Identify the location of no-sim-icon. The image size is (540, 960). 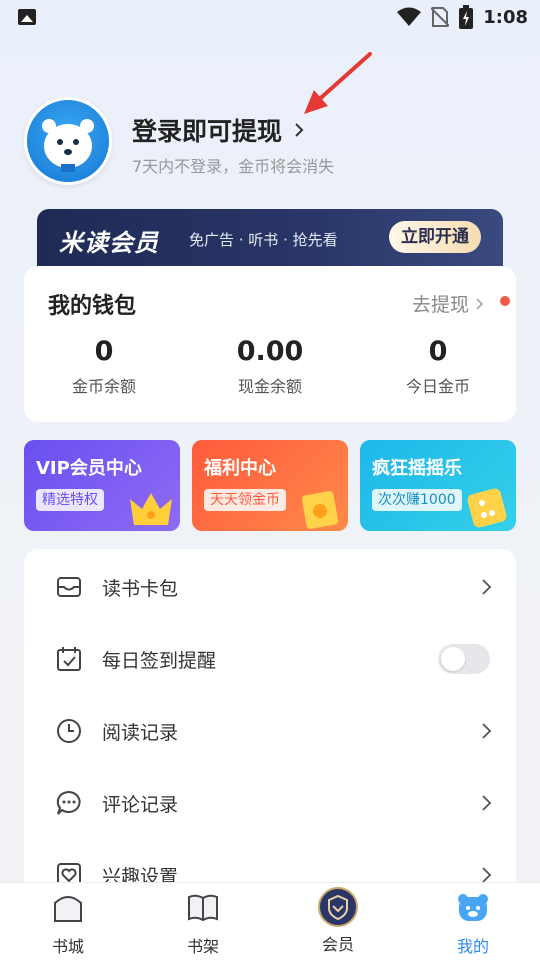
(440, 17).